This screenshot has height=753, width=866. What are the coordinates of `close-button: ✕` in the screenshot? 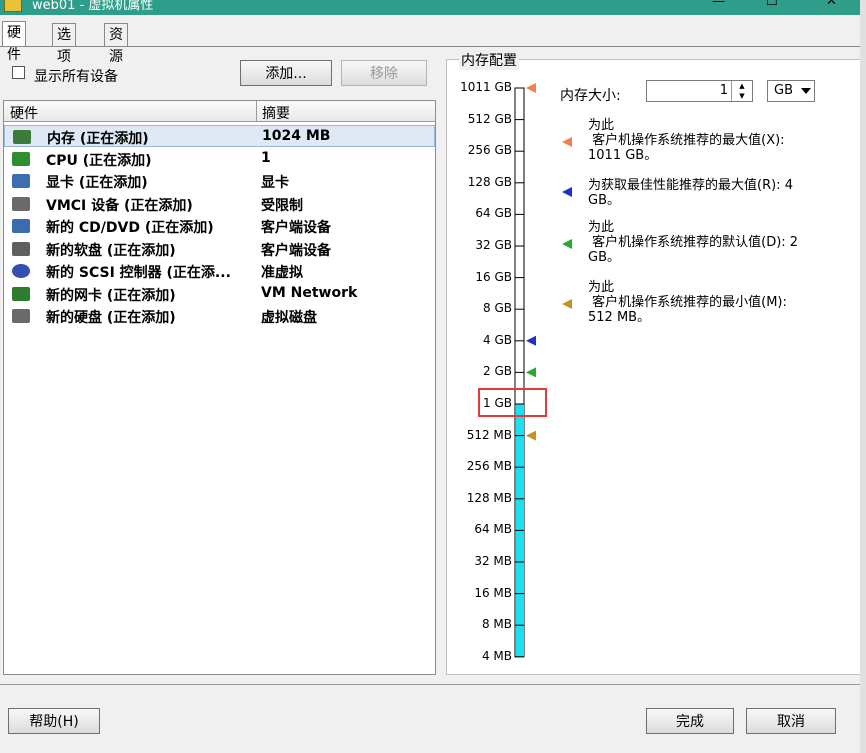 It's located at (831, 4).